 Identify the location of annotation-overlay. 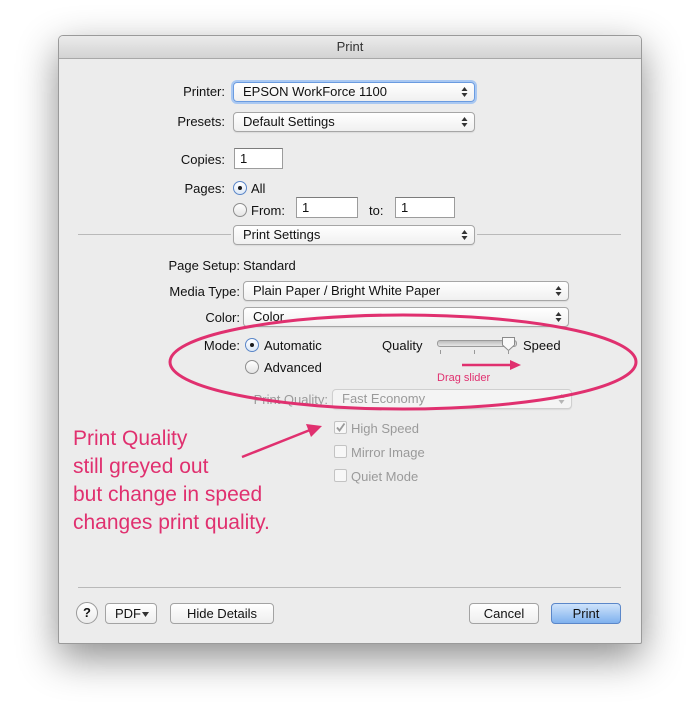
(403, 386).